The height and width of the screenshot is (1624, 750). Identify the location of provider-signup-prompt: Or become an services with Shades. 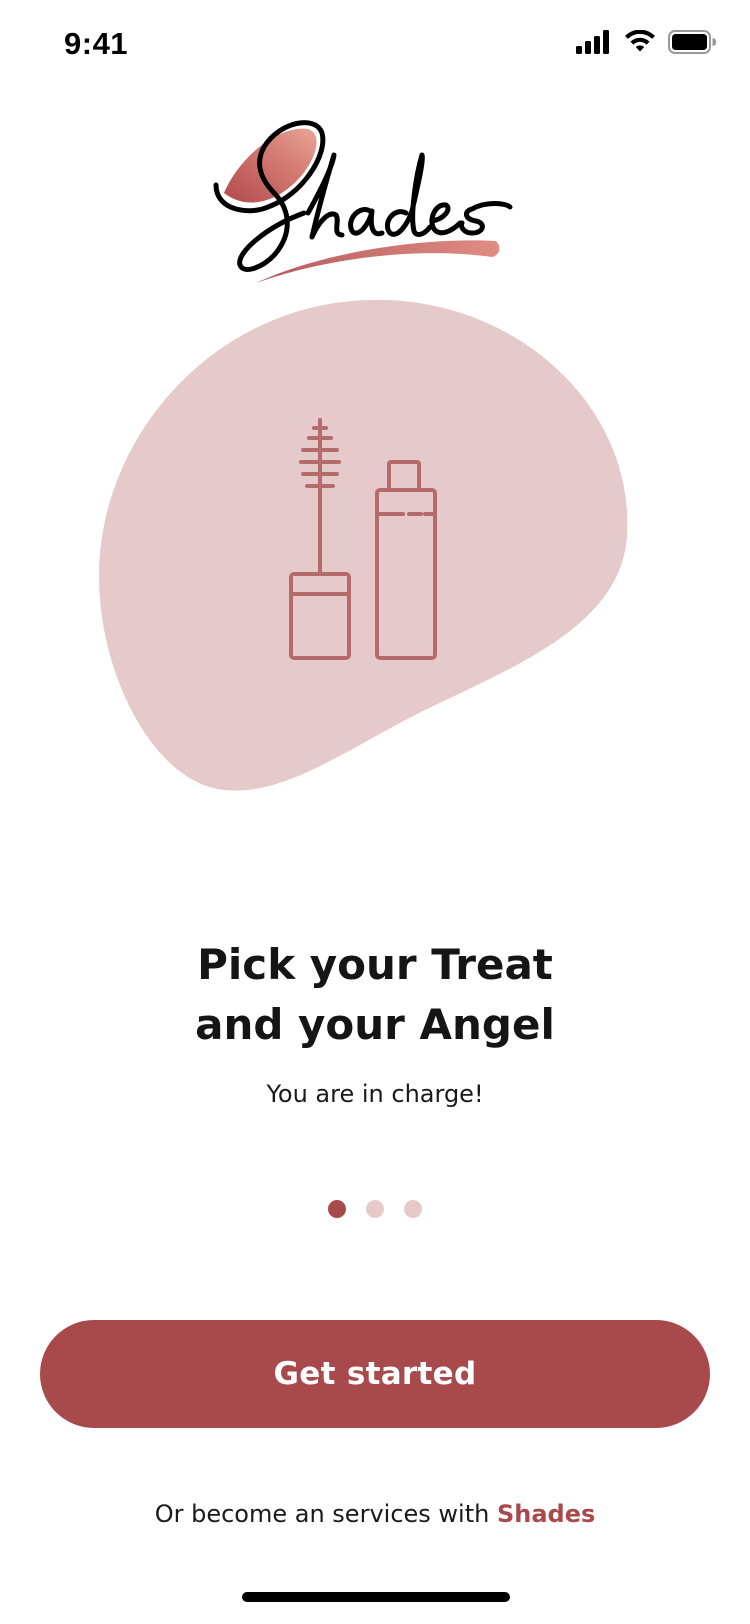
(375, 1514).